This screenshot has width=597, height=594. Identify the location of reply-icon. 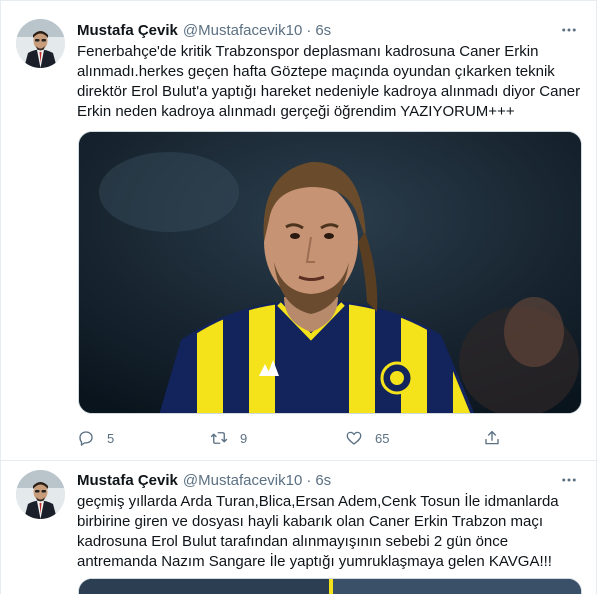
(86, 438).